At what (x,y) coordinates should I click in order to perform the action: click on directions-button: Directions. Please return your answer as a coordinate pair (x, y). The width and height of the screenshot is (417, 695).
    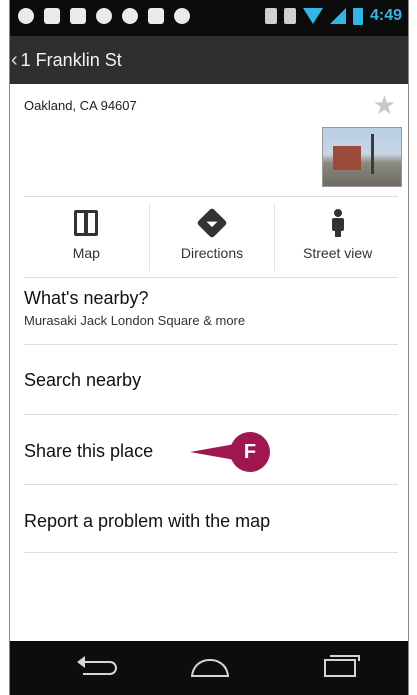
    Looking at the image, I should click on (211, 237).